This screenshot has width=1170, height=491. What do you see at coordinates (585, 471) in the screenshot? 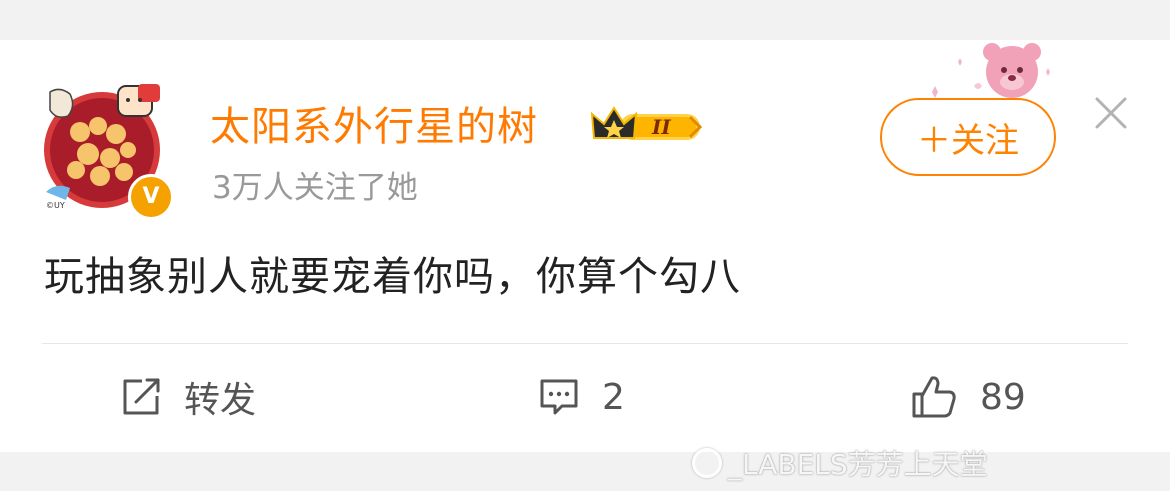
I see `feed-gap-bottom` at bounding box center [585, 471].